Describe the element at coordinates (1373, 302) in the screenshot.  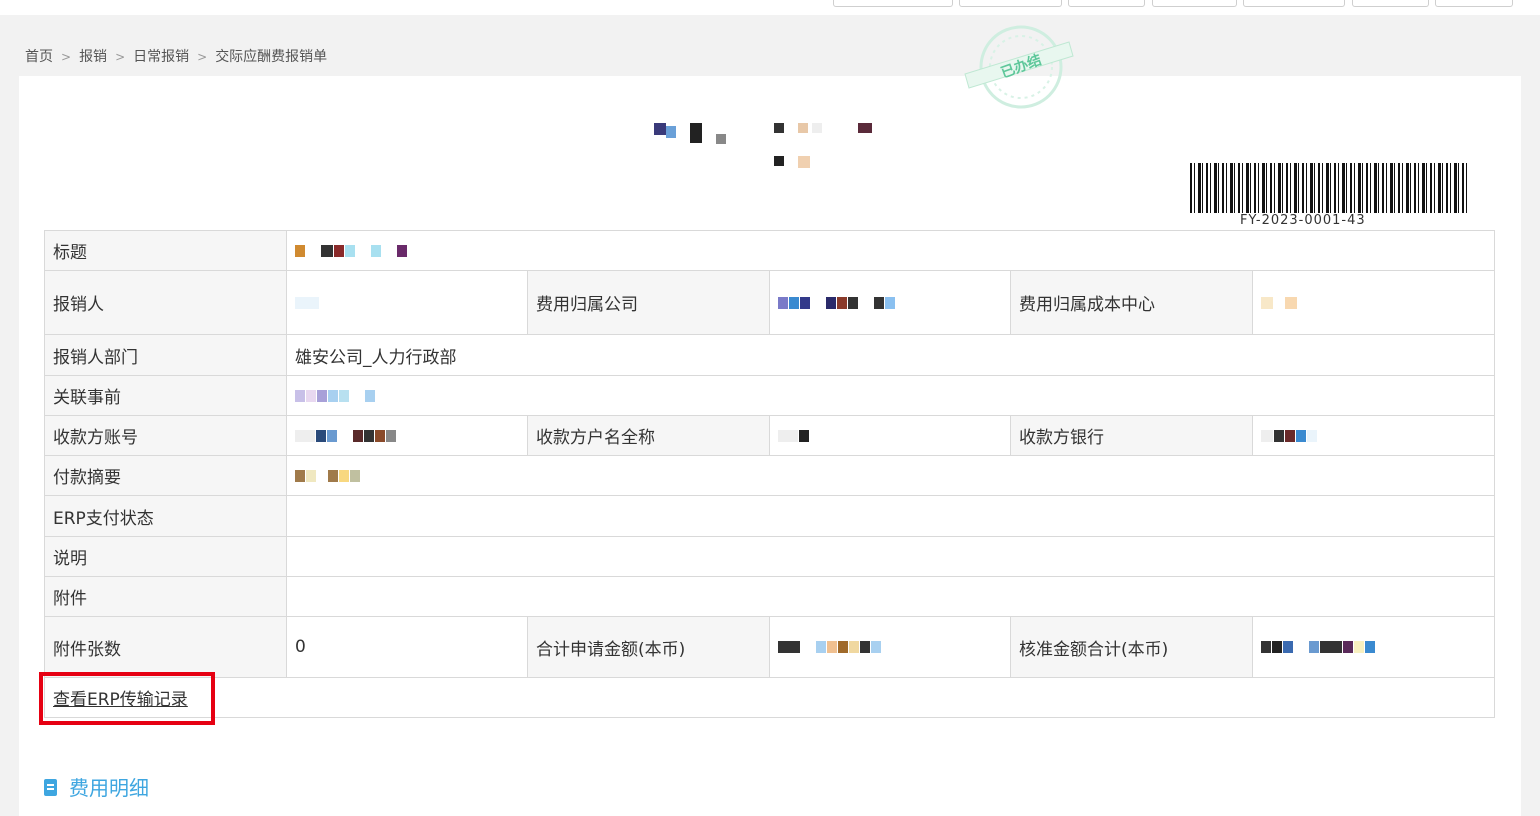
I see `cost-center-value-redacted` at that location.